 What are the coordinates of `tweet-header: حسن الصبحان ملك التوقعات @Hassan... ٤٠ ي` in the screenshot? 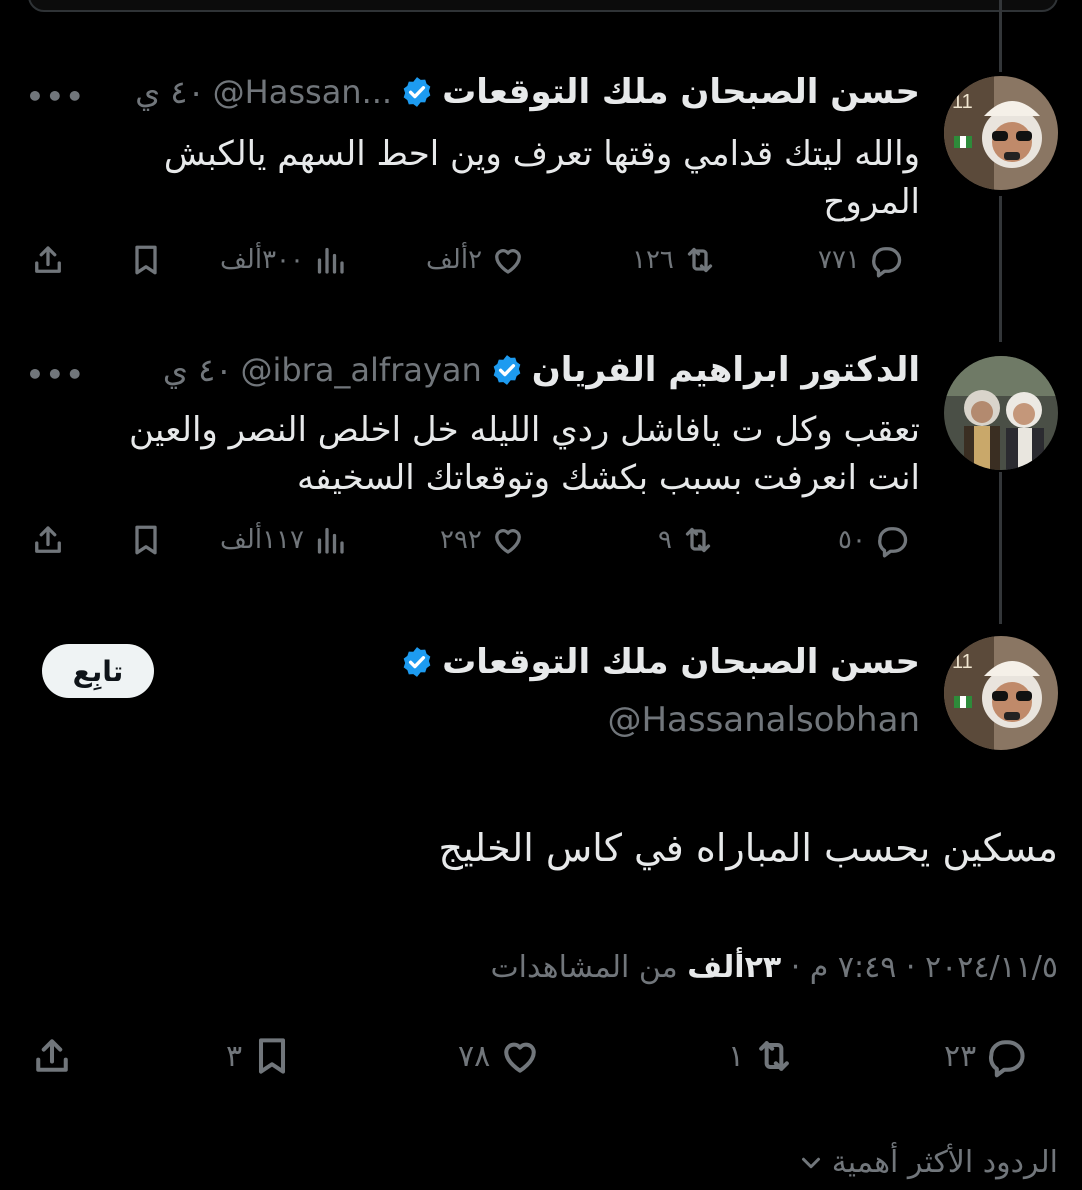 It's located at (527, 92).